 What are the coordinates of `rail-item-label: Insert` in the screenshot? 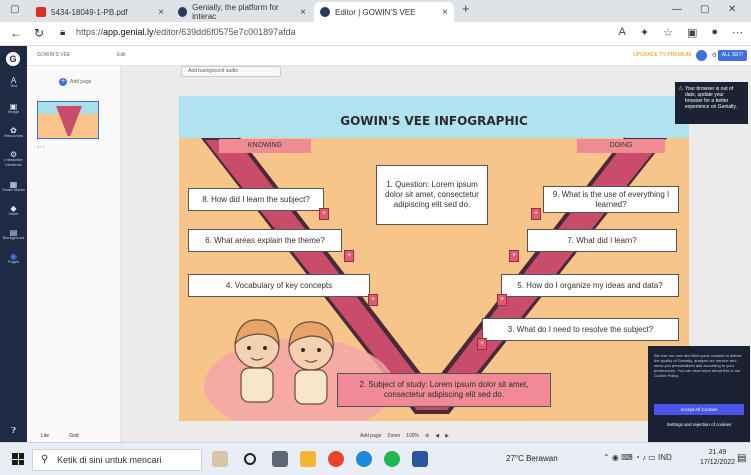 It's located at (13, 213).